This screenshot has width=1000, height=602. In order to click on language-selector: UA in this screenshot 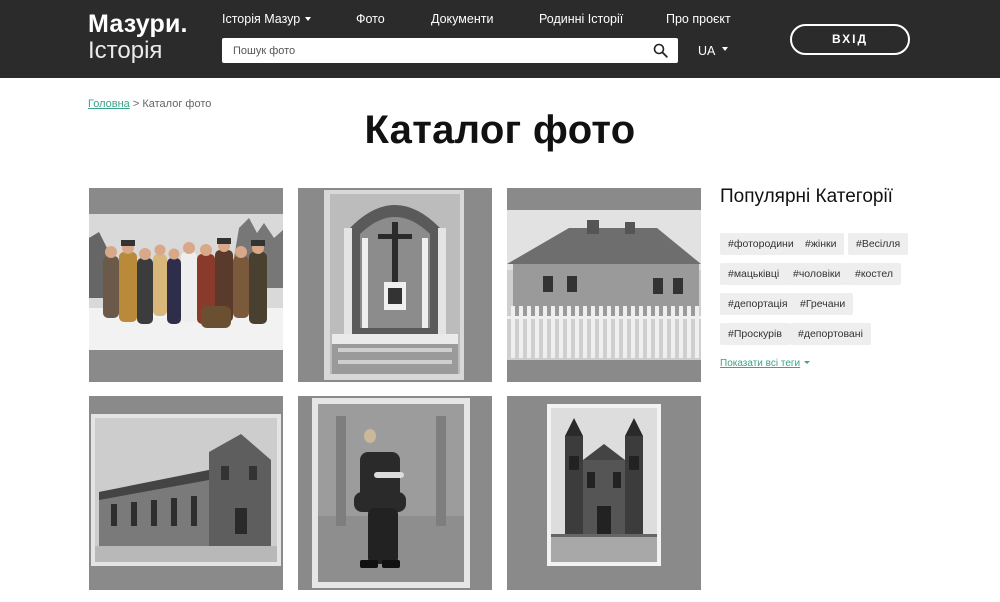, I will do `click(713, 51)`.